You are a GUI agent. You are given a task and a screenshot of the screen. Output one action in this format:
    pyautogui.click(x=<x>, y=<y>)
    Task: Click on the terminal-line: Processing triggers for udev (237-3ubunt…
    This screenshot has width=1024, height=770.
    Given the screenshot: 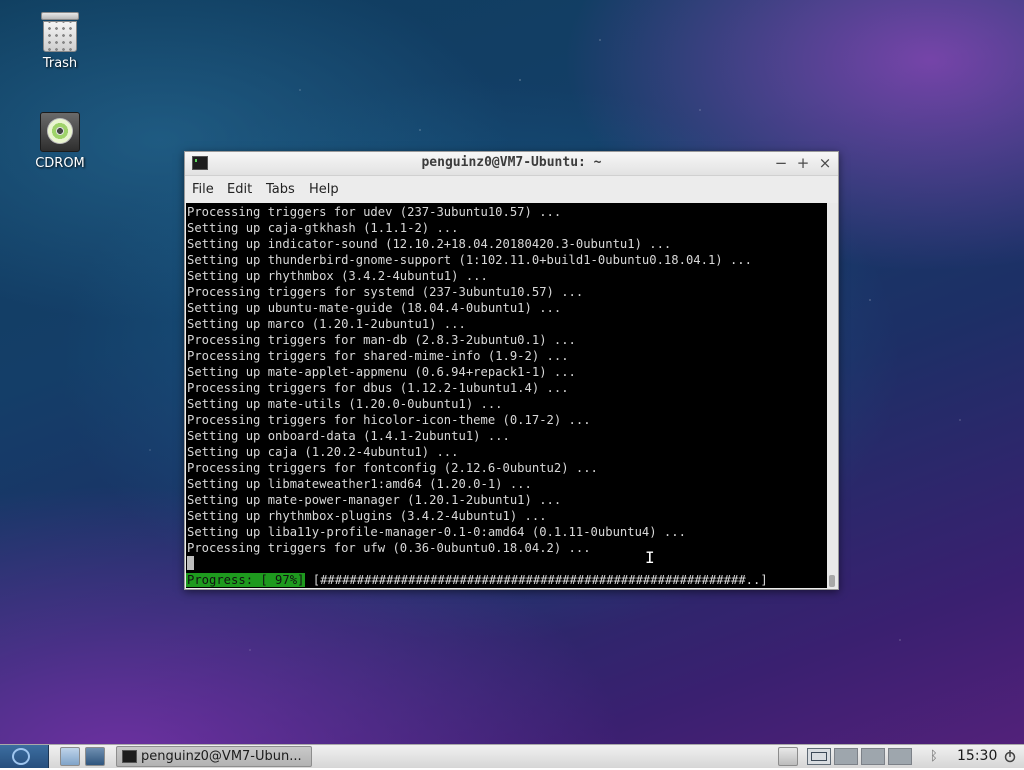 What is the action you would take?
    pyautogui.click(x=374, y=212)
    